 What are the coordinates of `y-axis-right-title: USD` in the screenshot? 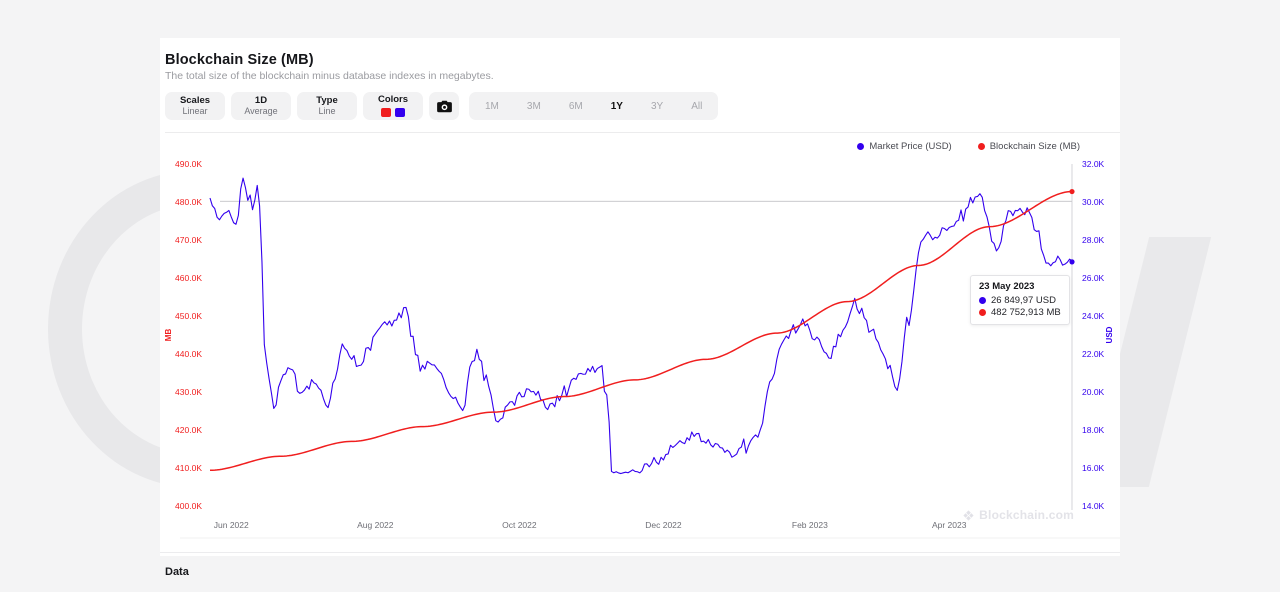 It's located at (1109, 334).